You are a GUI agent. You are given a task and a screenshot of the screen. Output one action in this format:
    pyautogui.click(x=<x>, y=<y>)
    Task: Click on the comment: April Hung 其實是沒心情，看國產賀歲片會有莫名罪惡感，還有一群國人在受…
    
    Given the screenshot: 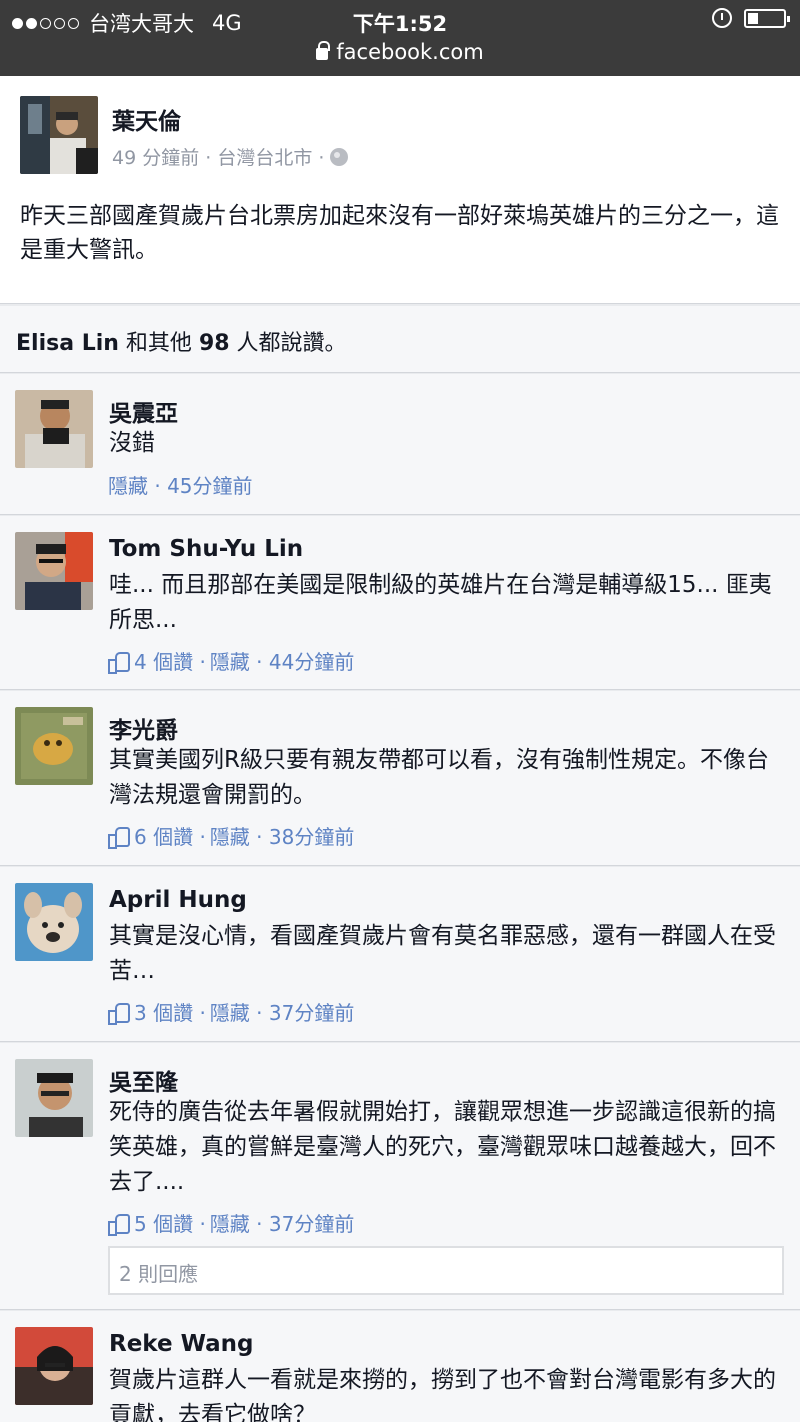 What is the action you would take?
    pyautogui.click(x=400, y=954)
    